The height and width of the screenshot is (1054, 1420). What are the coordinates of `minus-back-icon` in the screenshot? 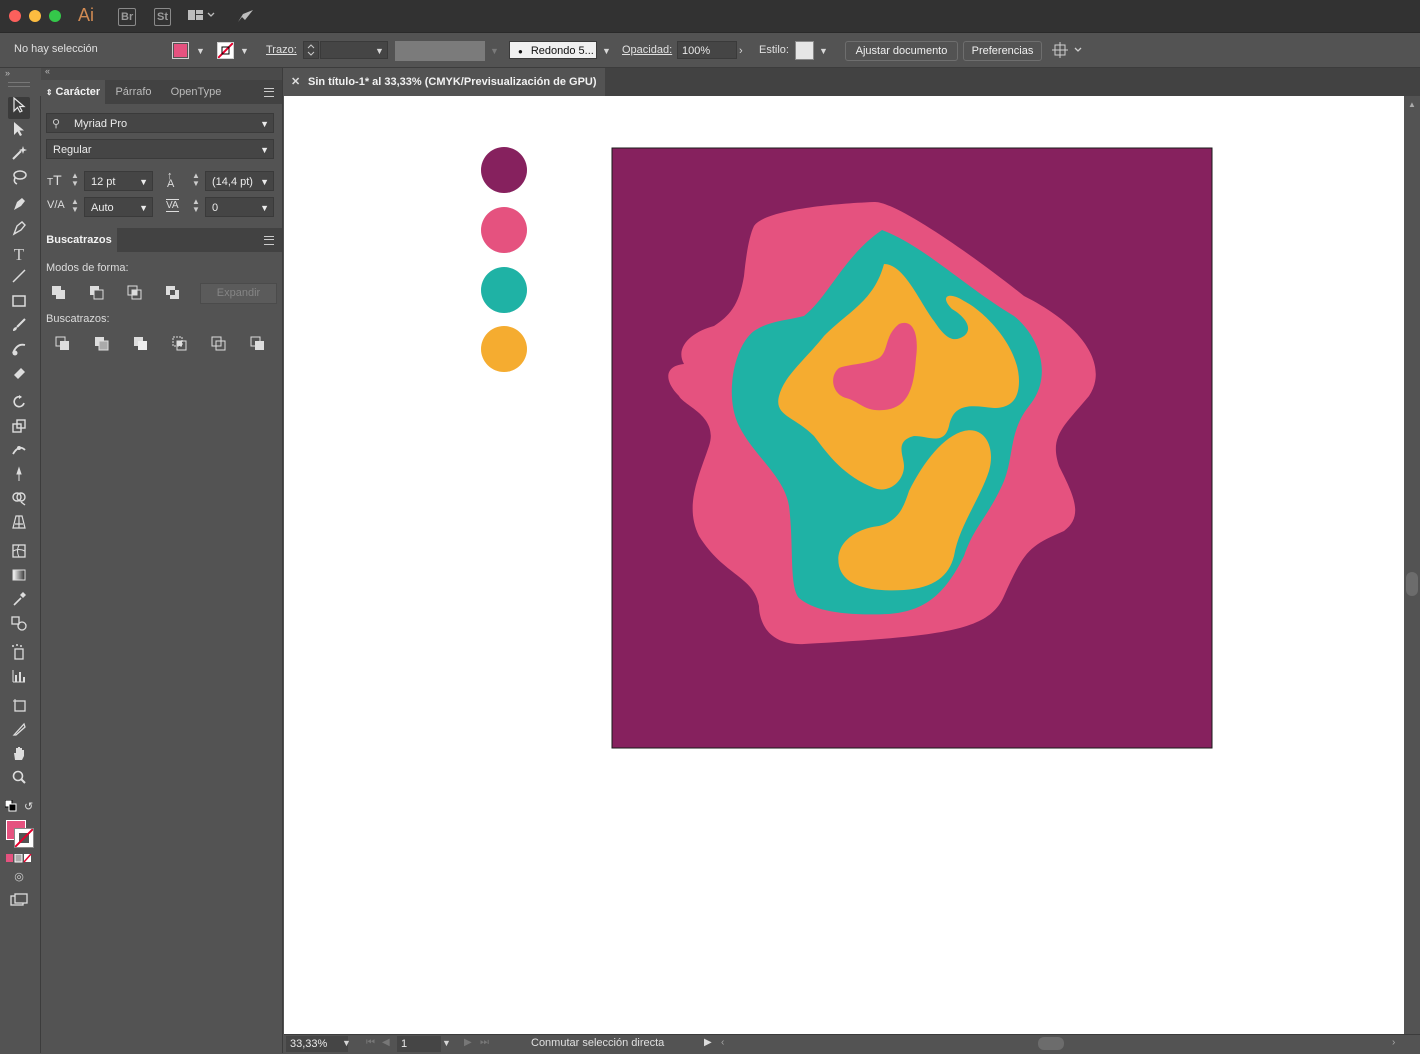 It's located at (258, 345).